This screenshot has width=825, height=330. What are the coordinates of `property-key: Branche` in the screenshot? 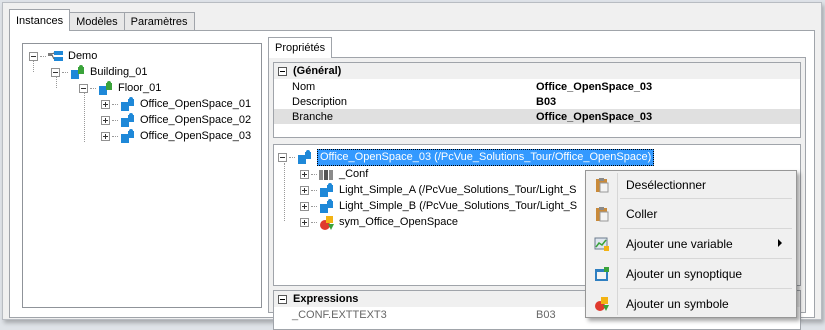 It's located at (312, 116).